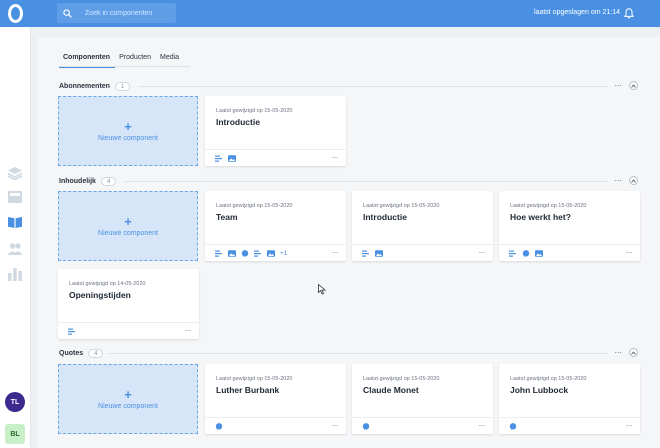 The width and height of the screenshot is (660, 448). I want to click on layers-icon, so click(15, 173).